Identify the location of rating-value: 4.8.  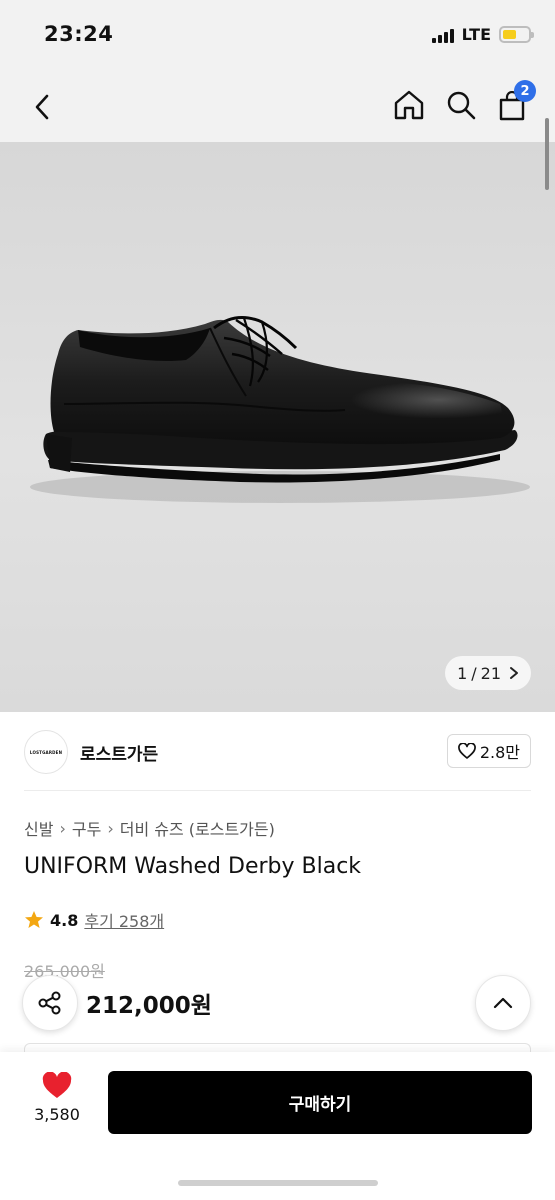
(64, 920).